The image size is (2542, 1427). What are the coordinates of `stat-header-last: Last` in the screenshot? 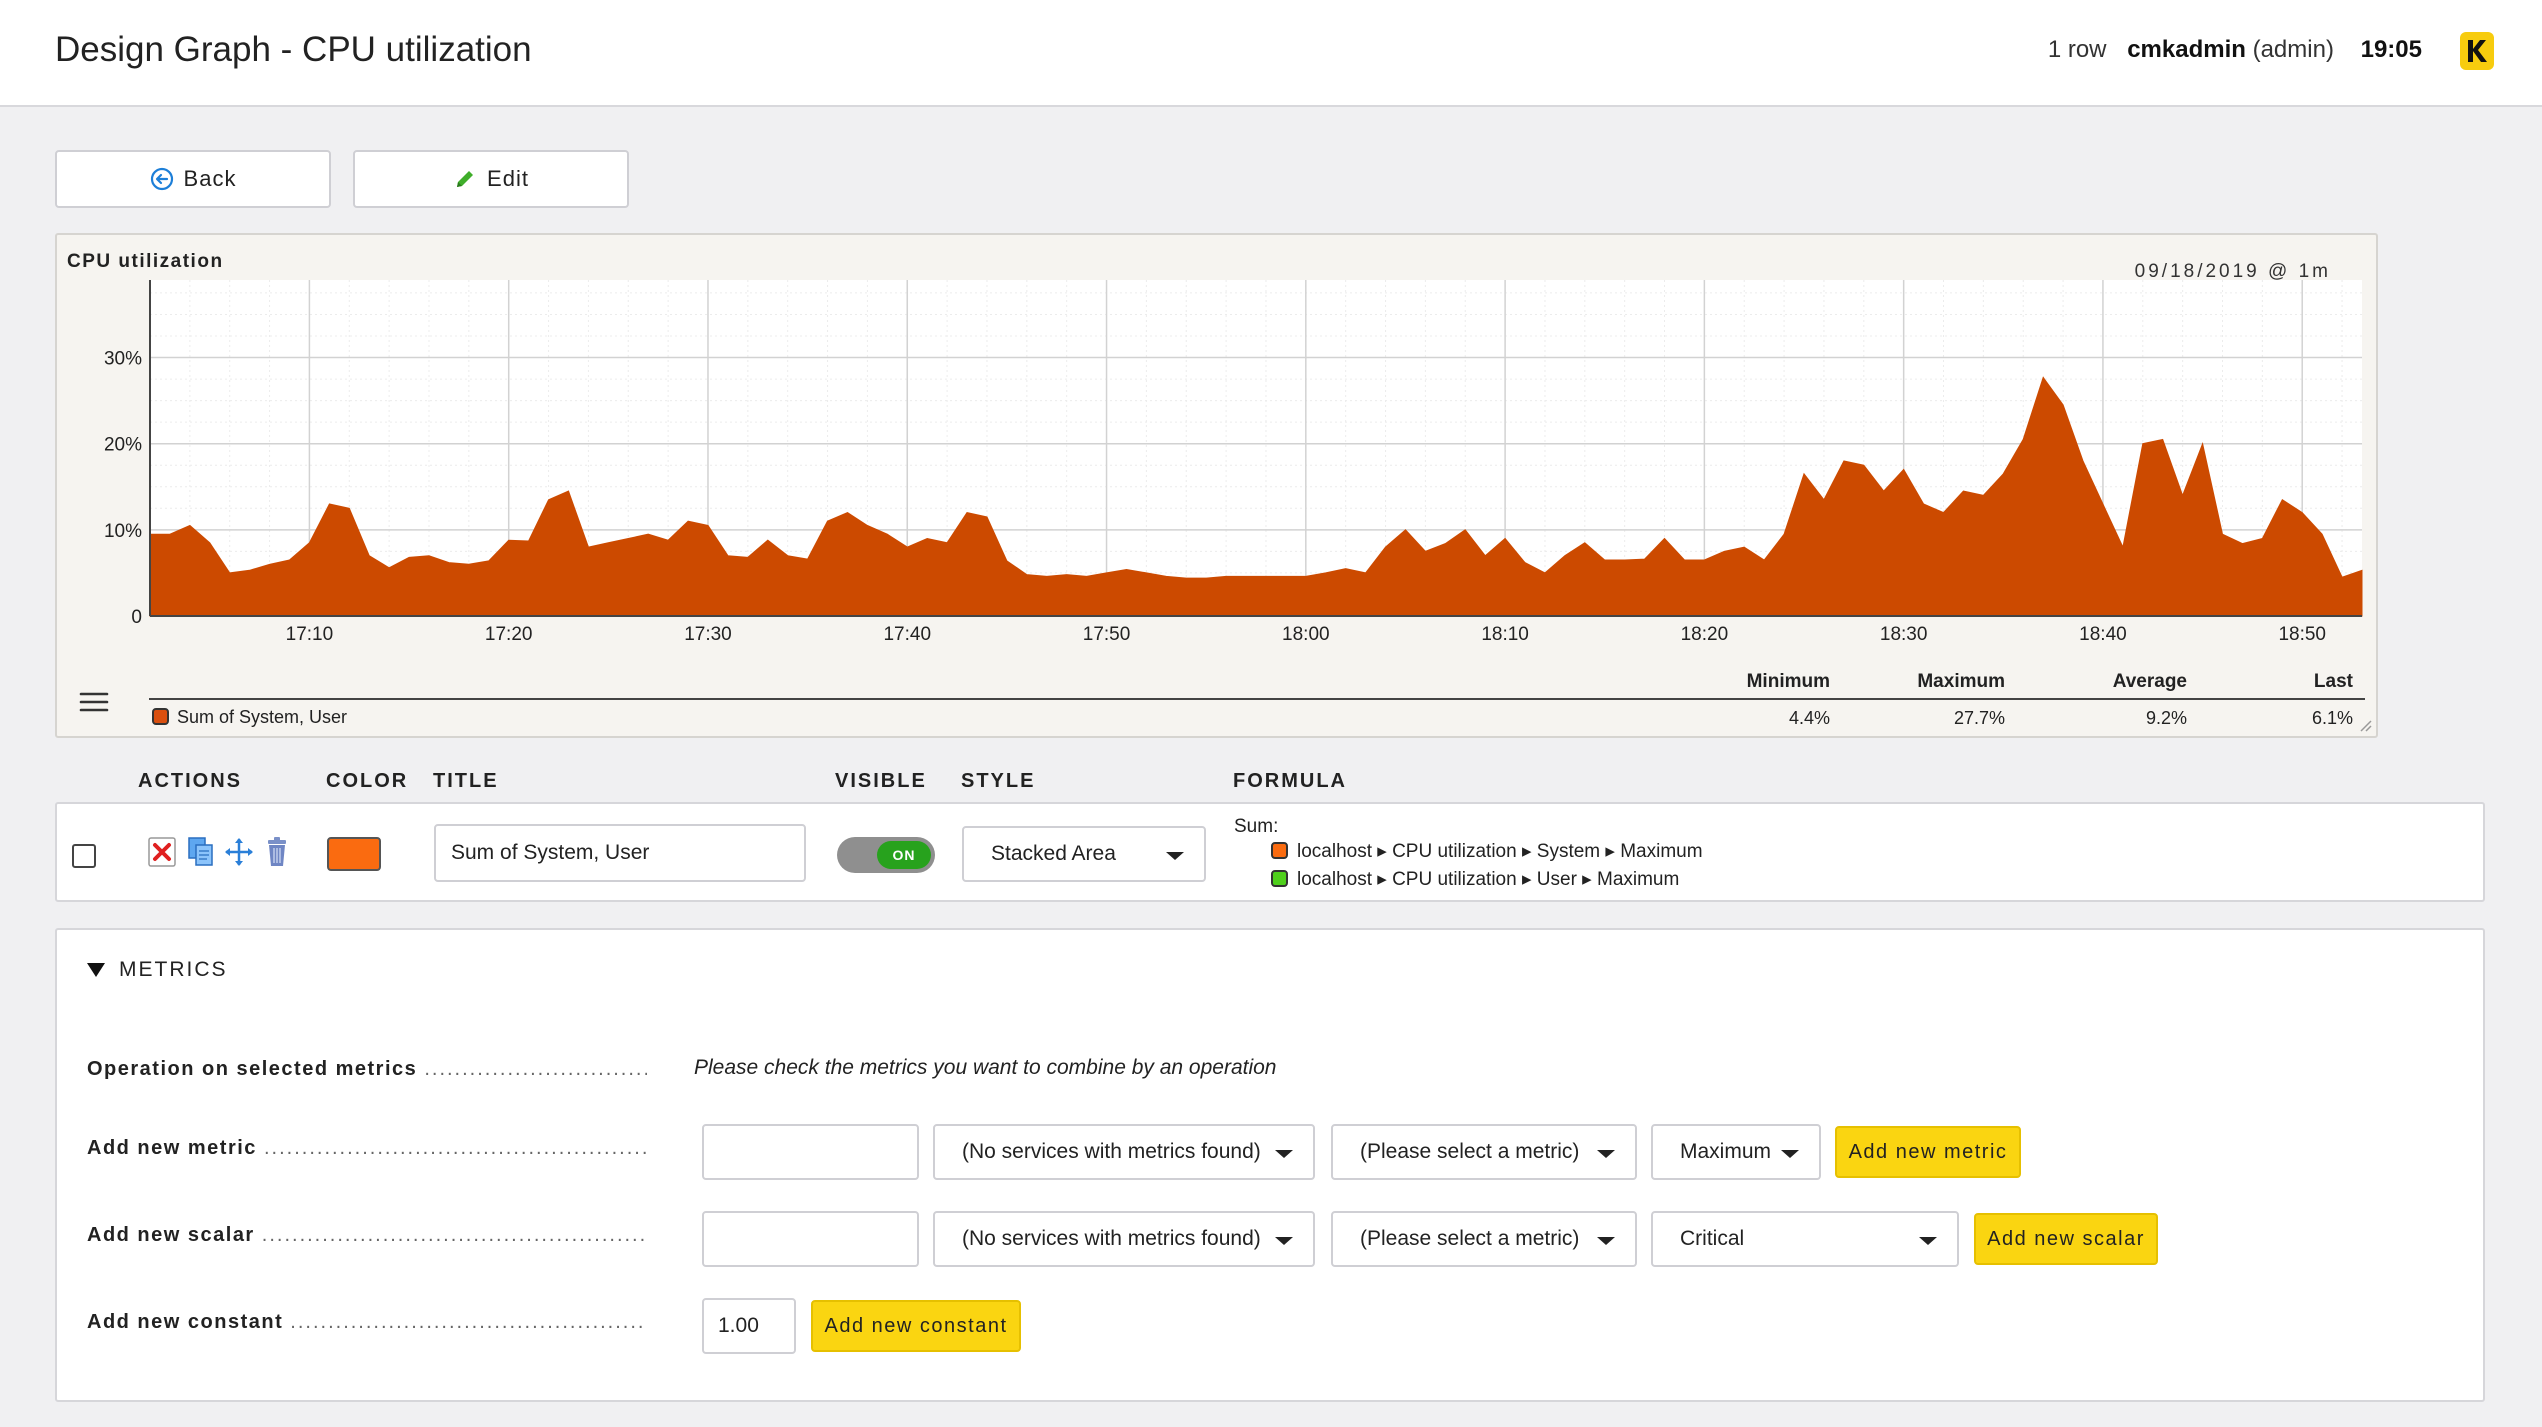 It's located at (2333, 681).